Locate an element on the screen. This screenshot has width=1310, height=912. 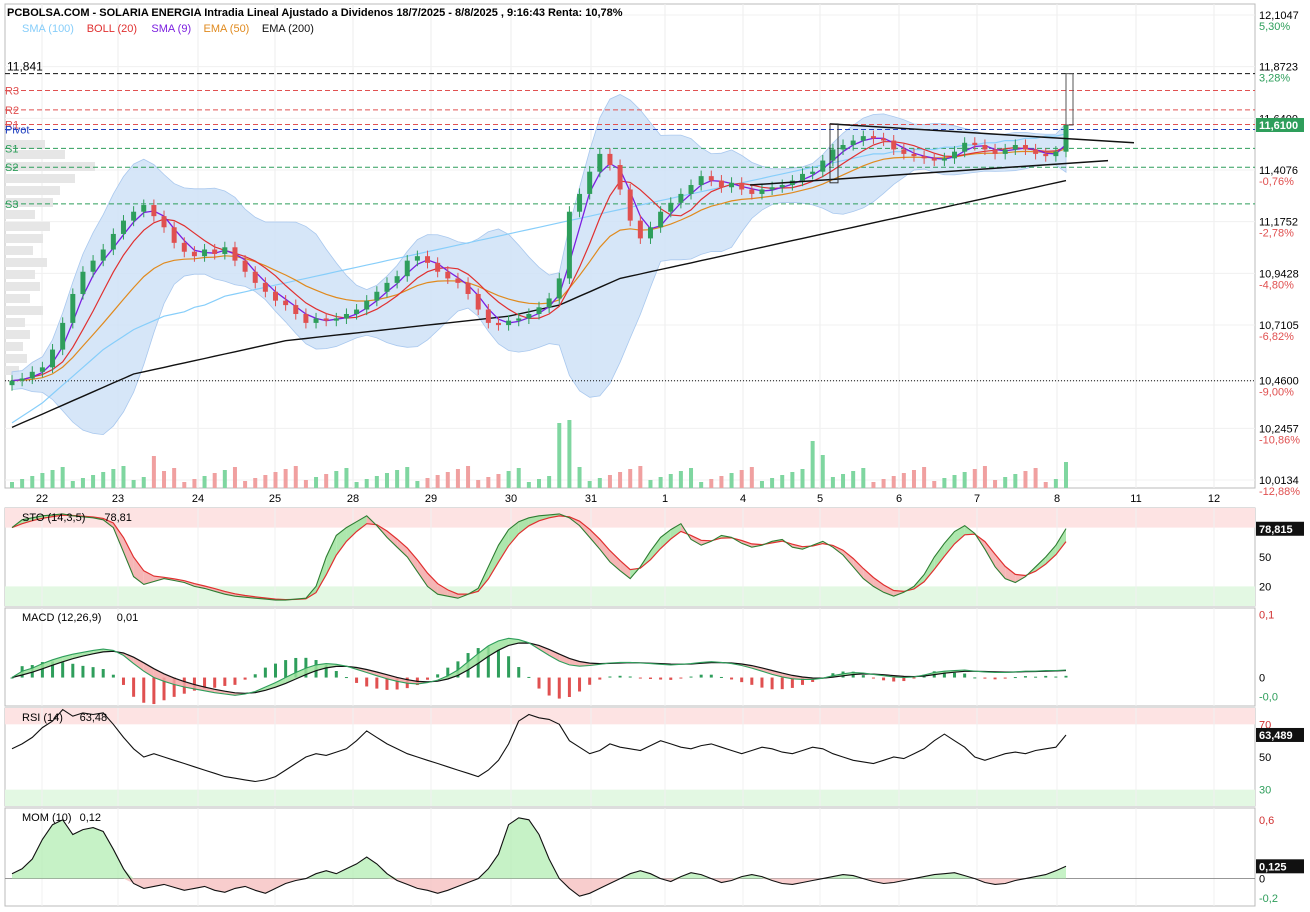
pct-tick-label: 3,28% is located at coordinates (1274, 79).